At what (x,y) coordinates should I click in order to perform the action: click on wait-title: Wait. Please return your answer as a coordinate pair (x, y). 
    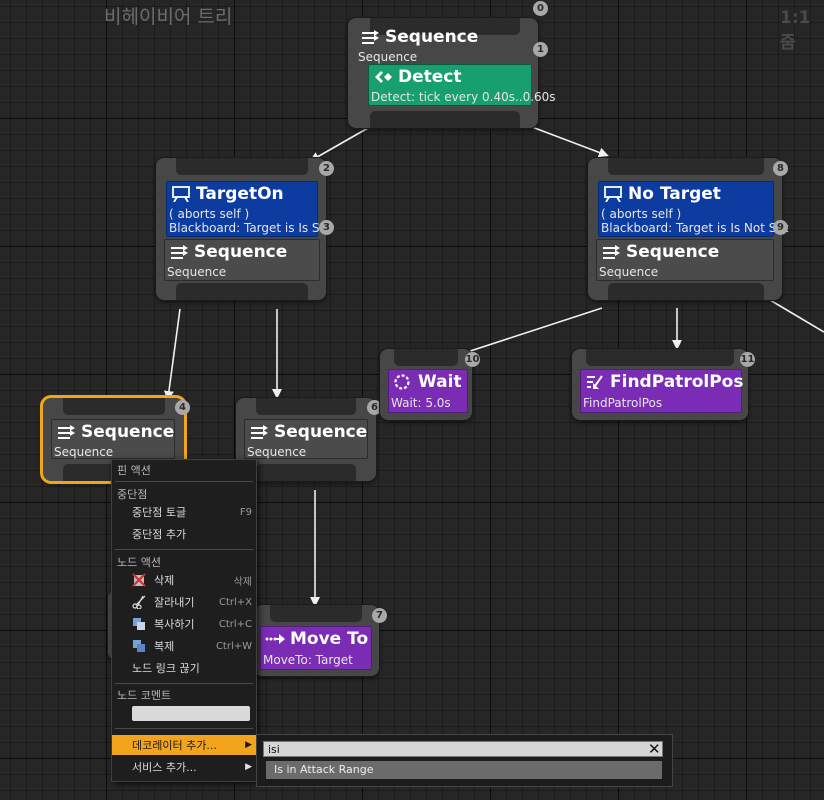
    Looking at the image, I should click on (440, 382).